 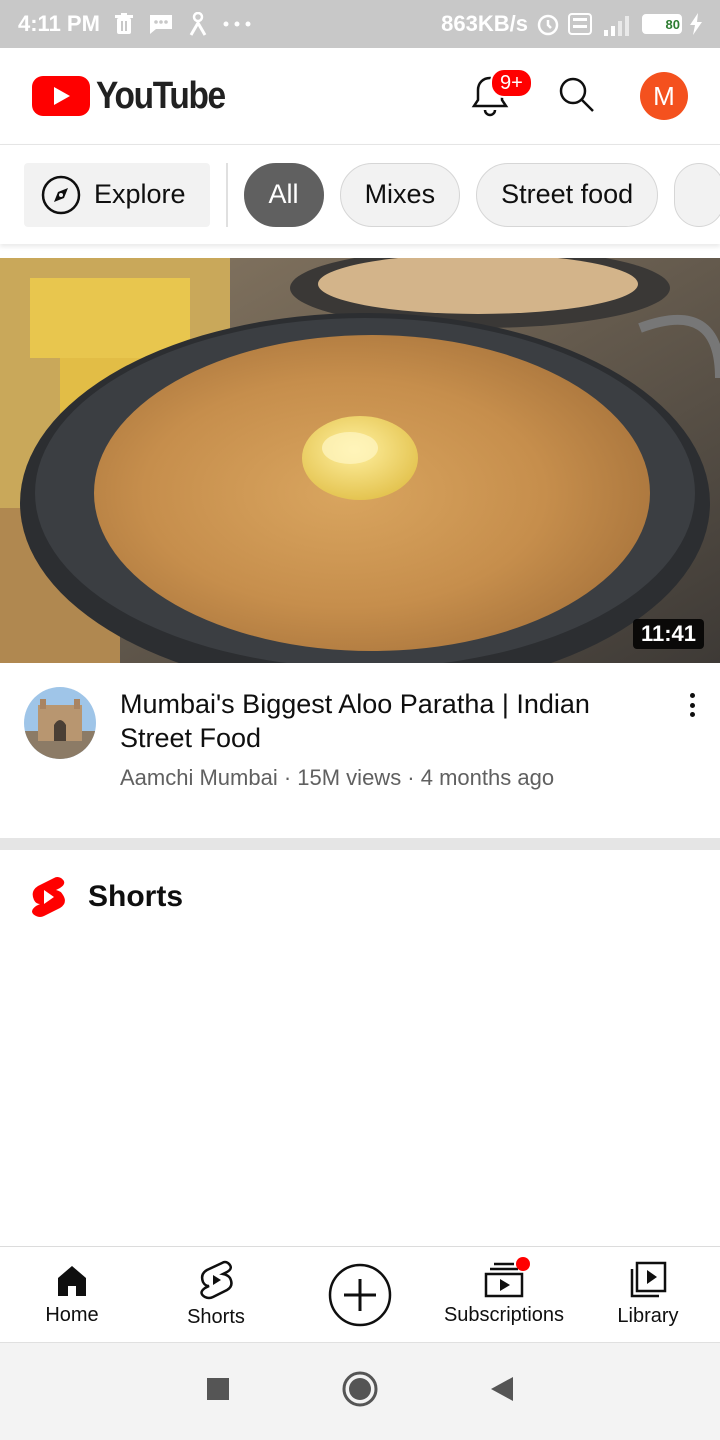 What do you see at coordinates (484, 23) in the screenshot?
I see `network-speed: 863KB/s` at bounding box center [484, 23].